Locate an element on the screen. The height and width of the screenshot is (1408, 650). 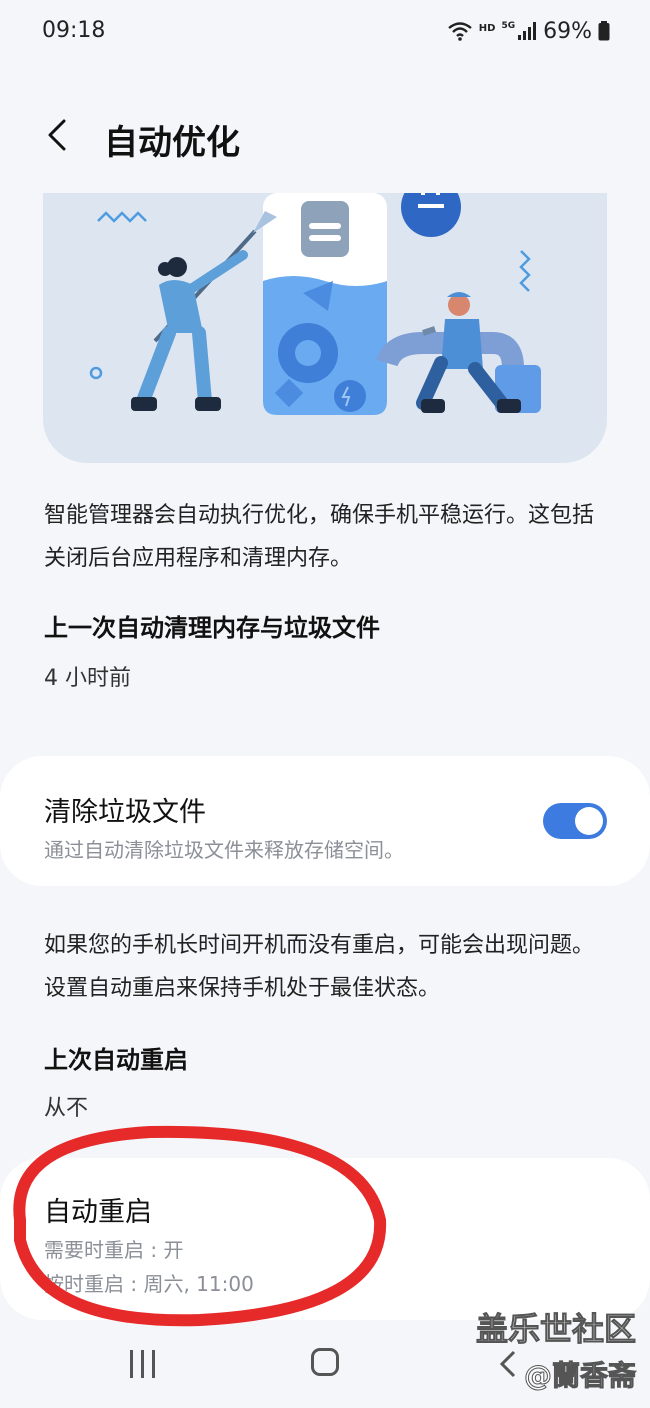
last-clean-value: 4 小时前 is located at coordinates (87, 678).